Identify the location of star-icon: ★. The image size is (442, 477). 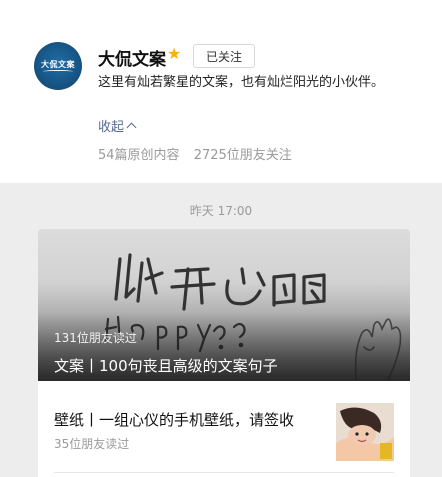
(174, 53).